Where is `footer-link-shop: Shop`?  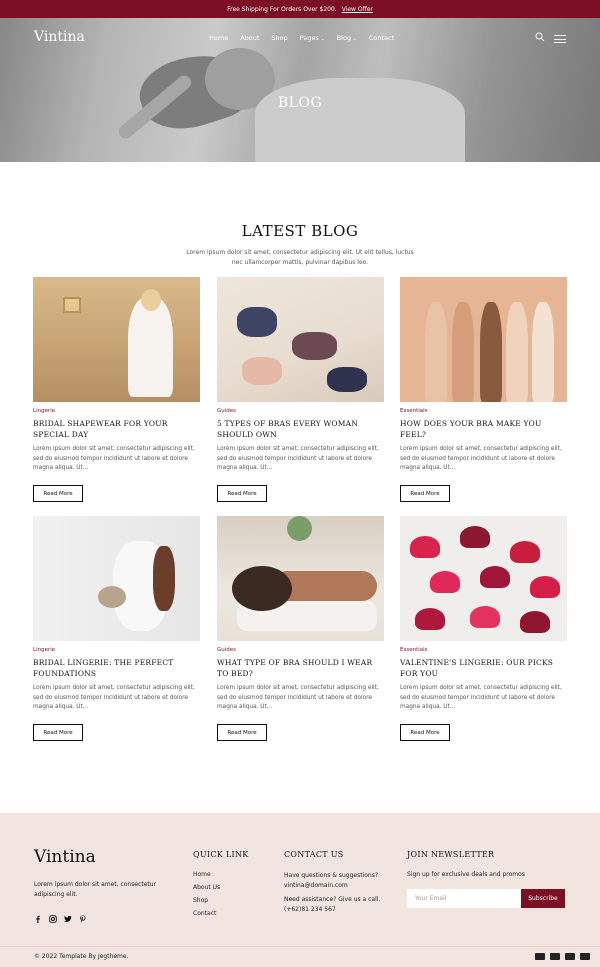
footer-link-shop: Shop is located at coordinates (206, 900).